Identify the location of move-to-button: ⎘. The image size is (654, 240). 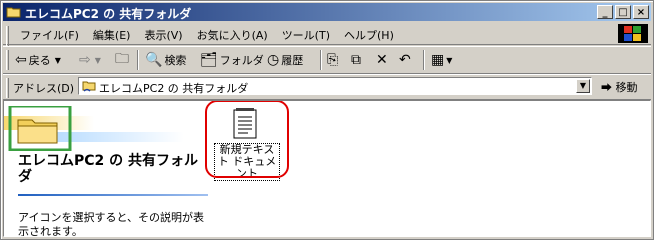
(333, 60).